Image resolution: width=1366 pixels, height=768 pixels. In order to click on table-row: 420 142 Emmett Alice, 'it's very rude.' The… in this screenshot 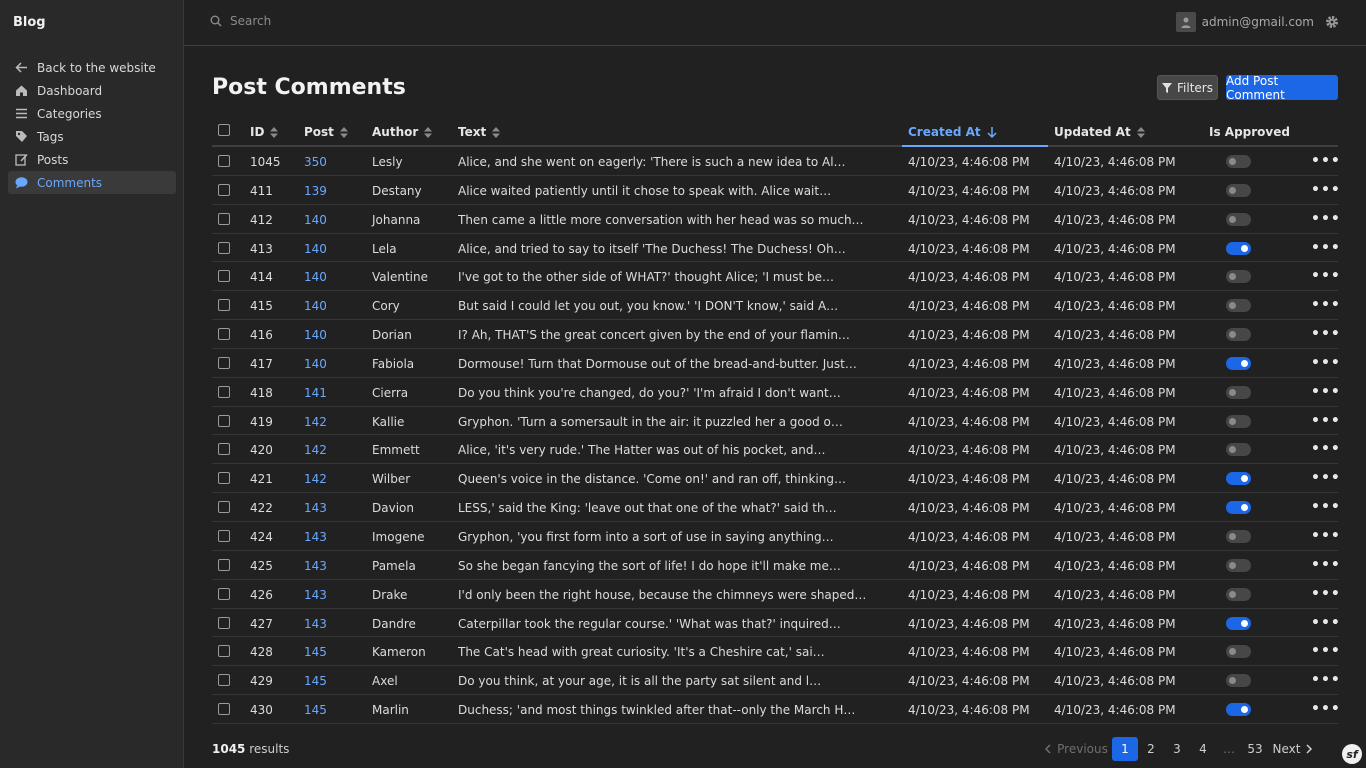, I will do `click(776, 450)`.